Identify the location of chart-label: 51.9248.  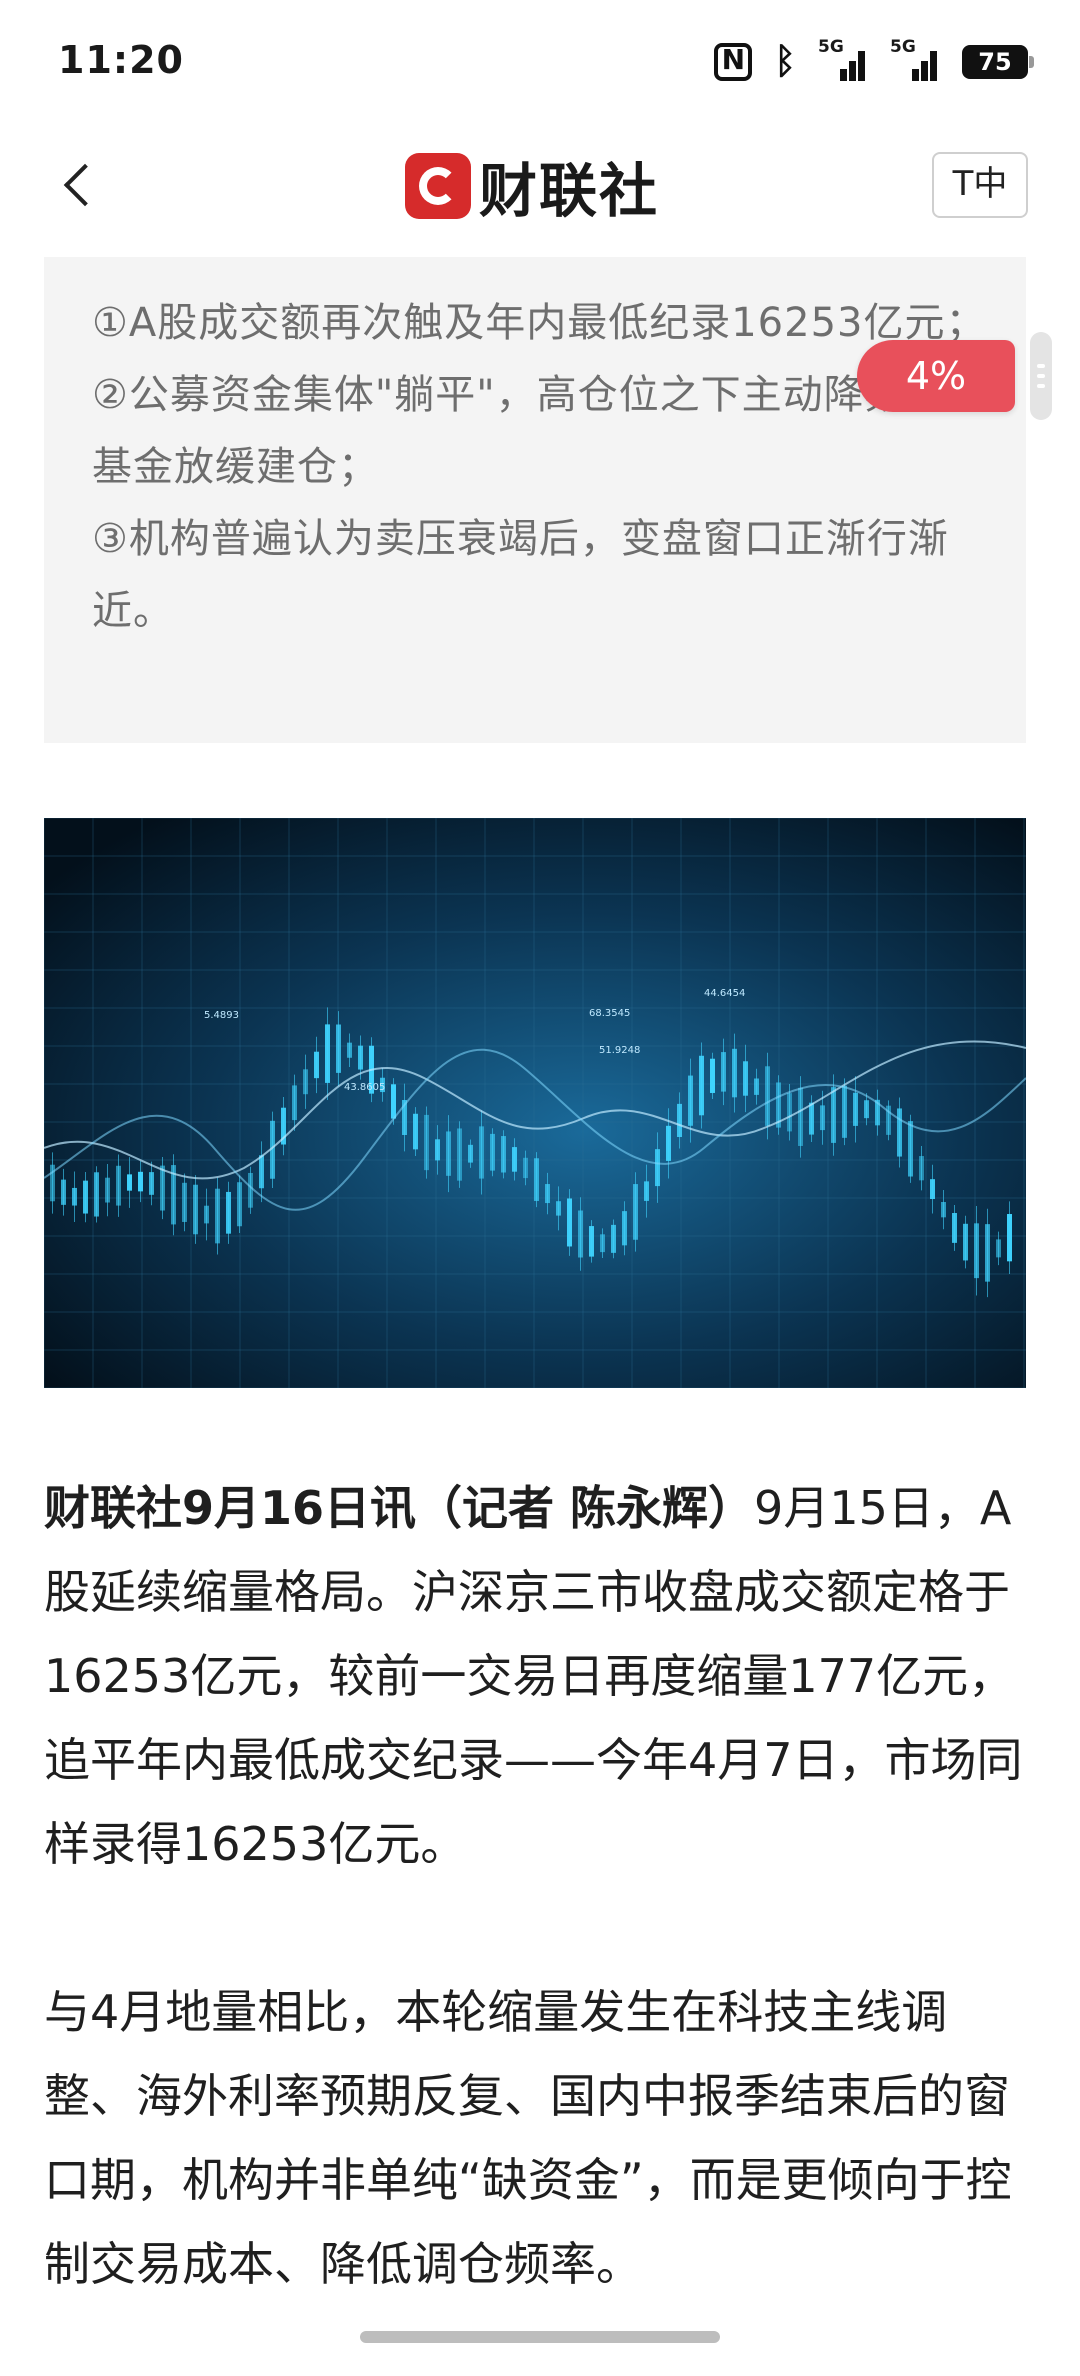
(619, 1050).